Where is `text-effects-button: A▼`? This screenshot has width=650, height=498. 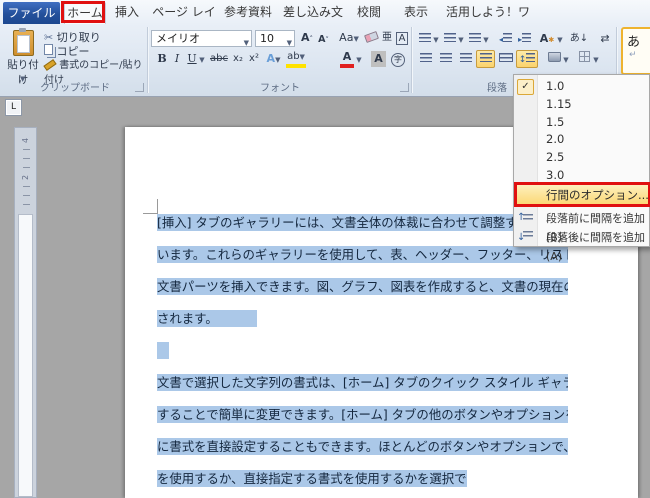
text-effects-button: A▼ is located at coordinates (273, 59).